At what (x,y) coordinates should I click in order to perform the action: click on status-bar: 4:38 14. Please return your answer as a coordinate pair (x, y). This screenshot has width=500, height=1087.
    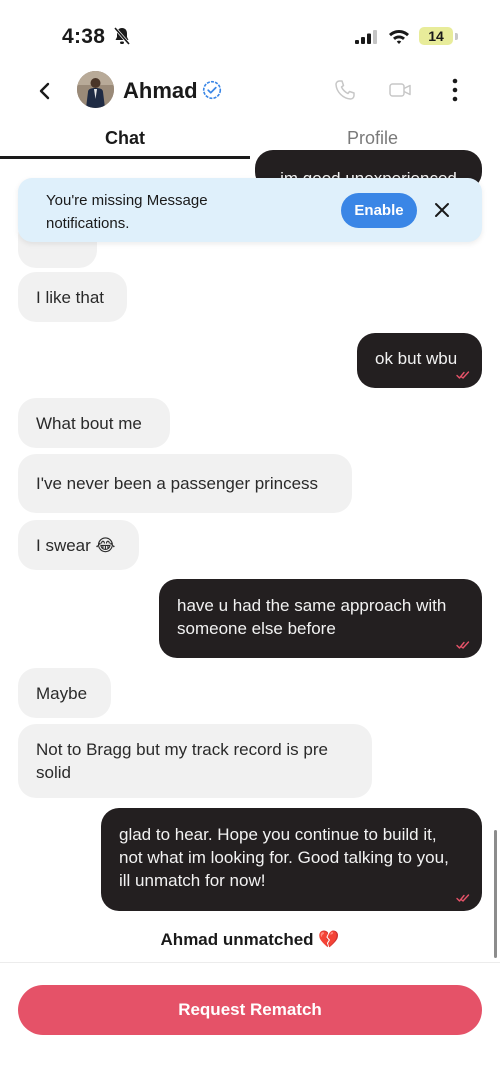
    Looking at the image, I should click on (250, 33).